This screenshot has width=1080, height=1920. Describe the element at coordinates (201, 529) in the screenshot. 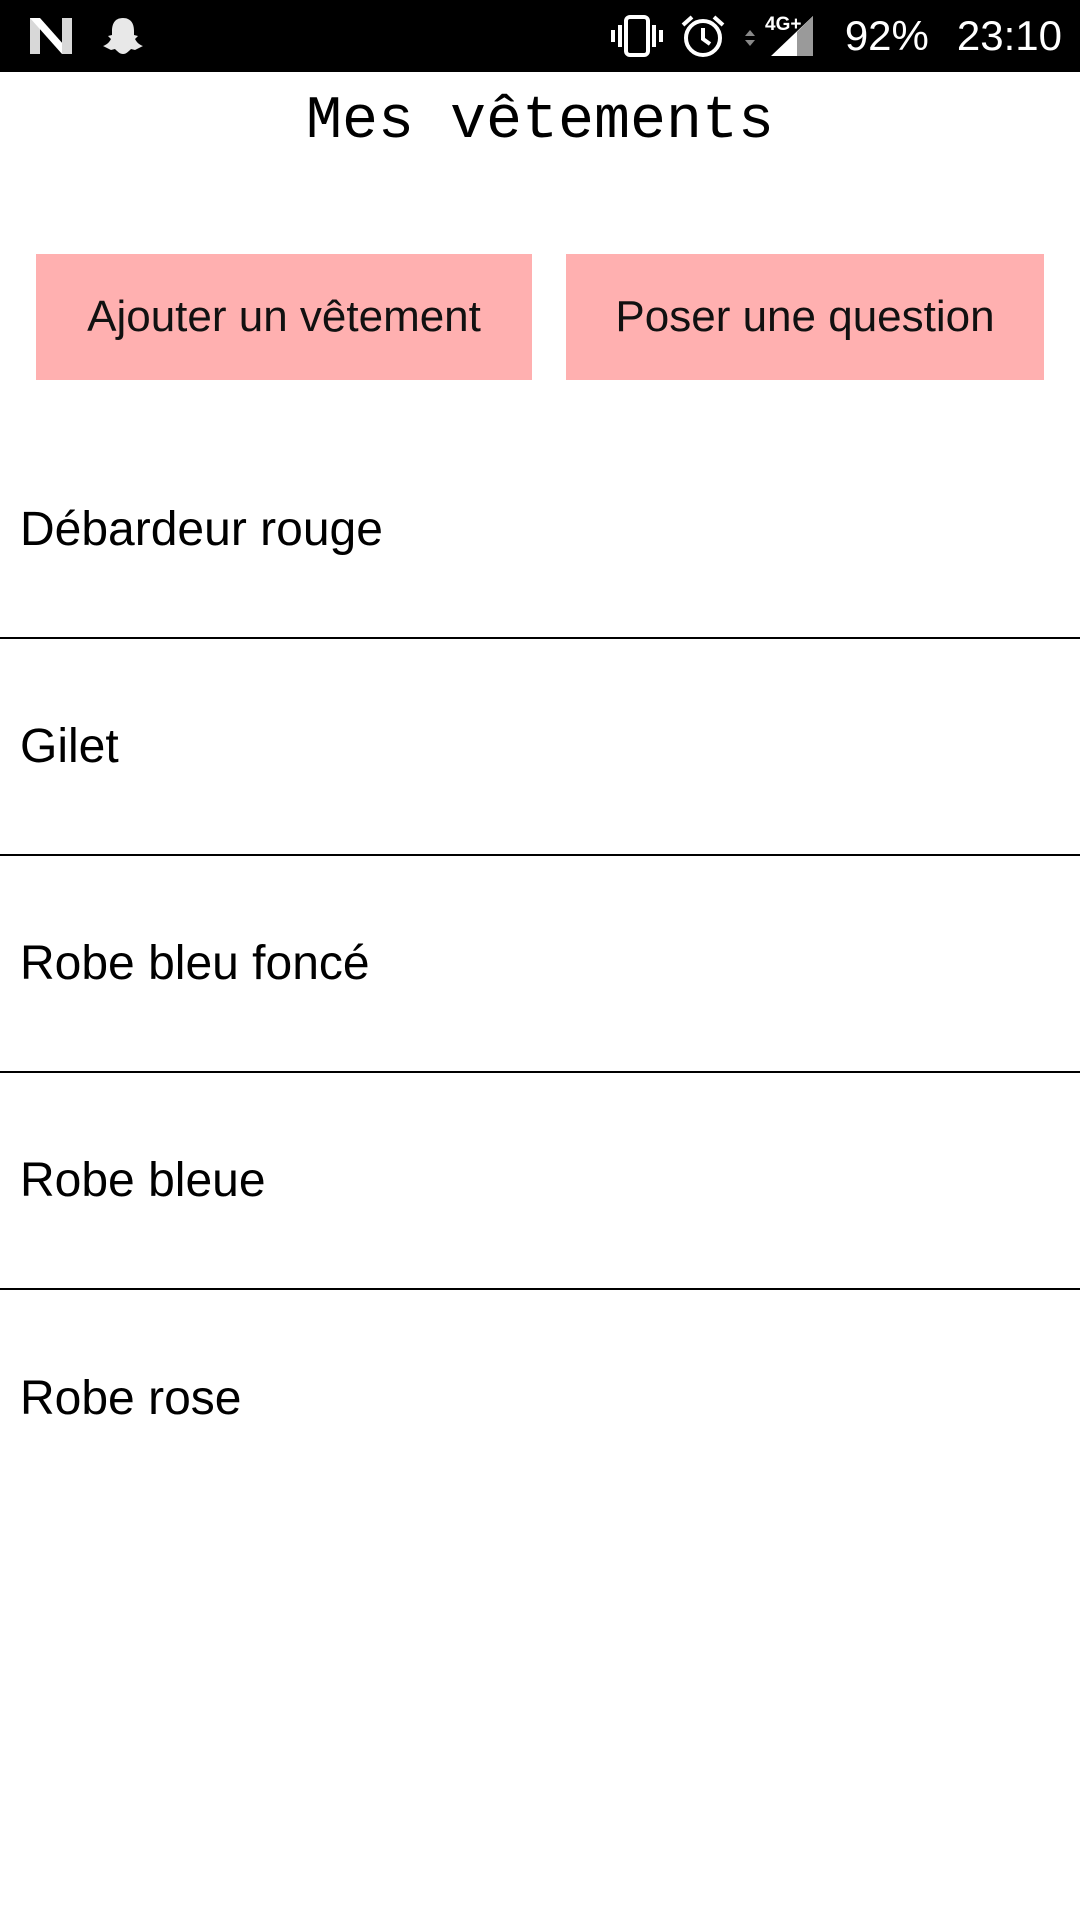

I see `list-item-label: Débardeur rouge` at that location.